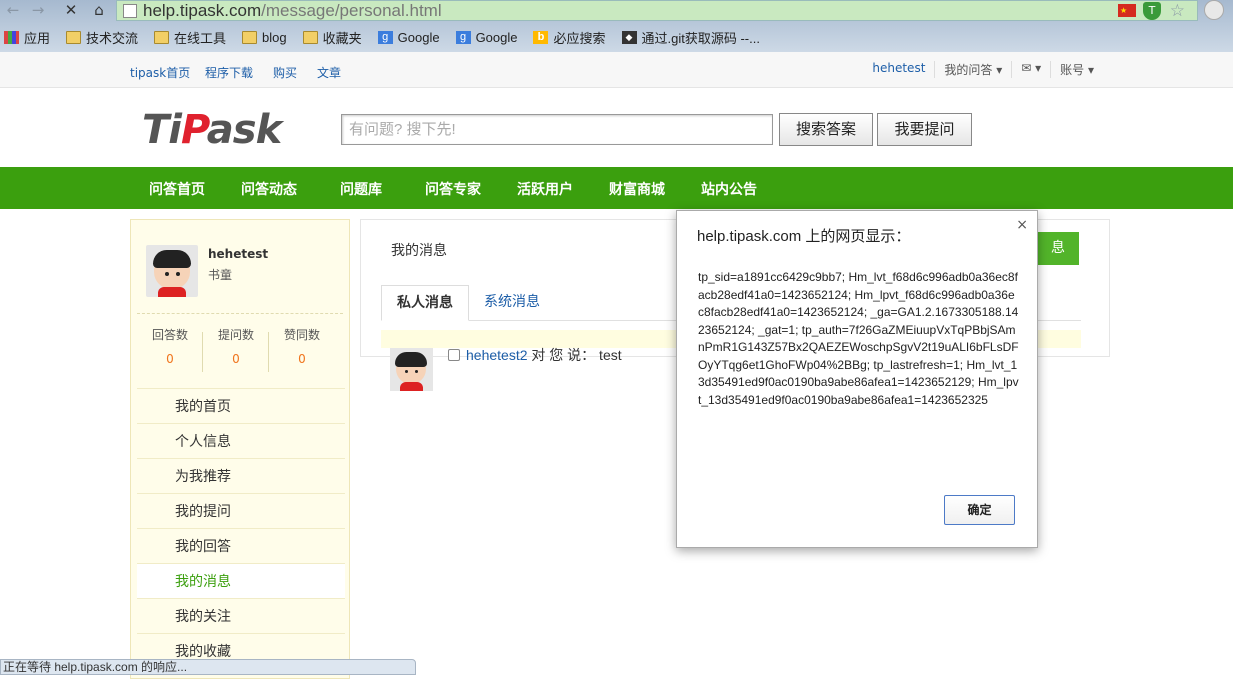  I want to click on my-qa-dropdown: 我的问答 ▾, so click(974, 69).